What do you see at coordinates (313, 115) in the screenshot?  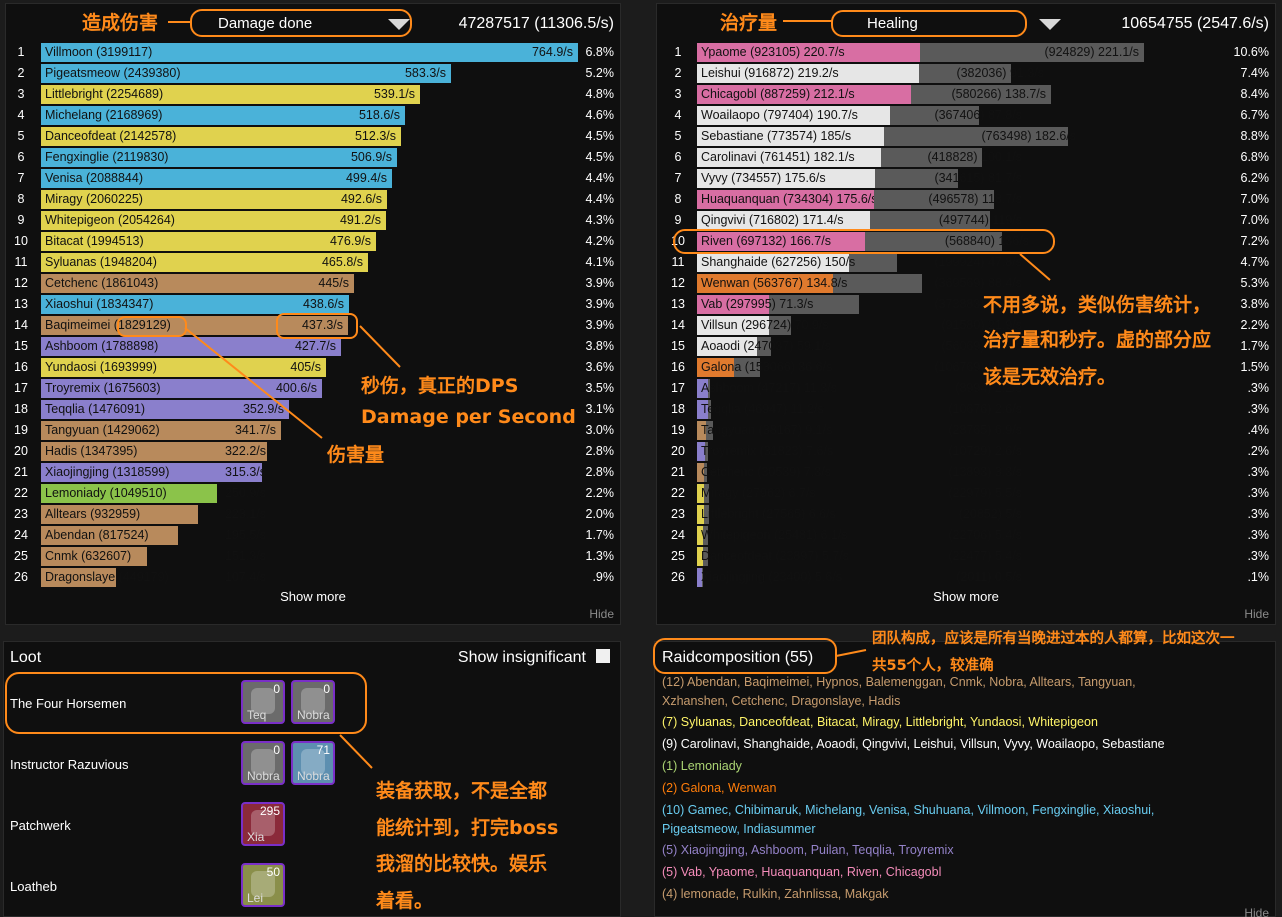 I see `damage-row: 4 Michelang (2168969) 518.6/s 4.6%` at bounding box center [313, 115].